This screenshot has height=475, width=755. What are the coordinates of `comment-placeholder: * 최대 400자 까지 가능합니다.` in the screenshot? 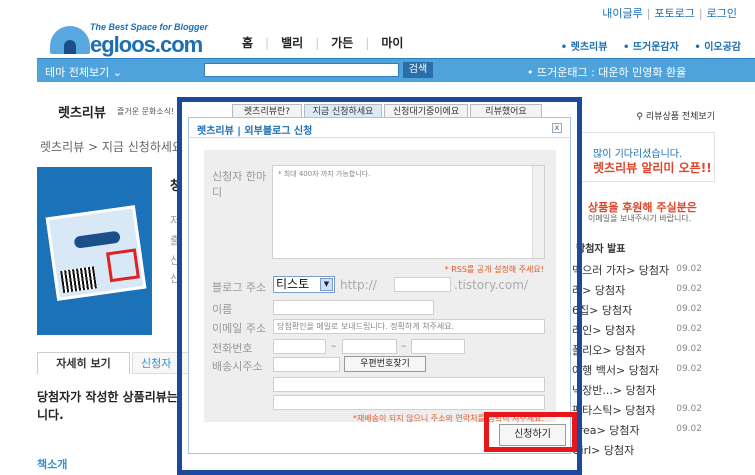 It's located at (324, 174).